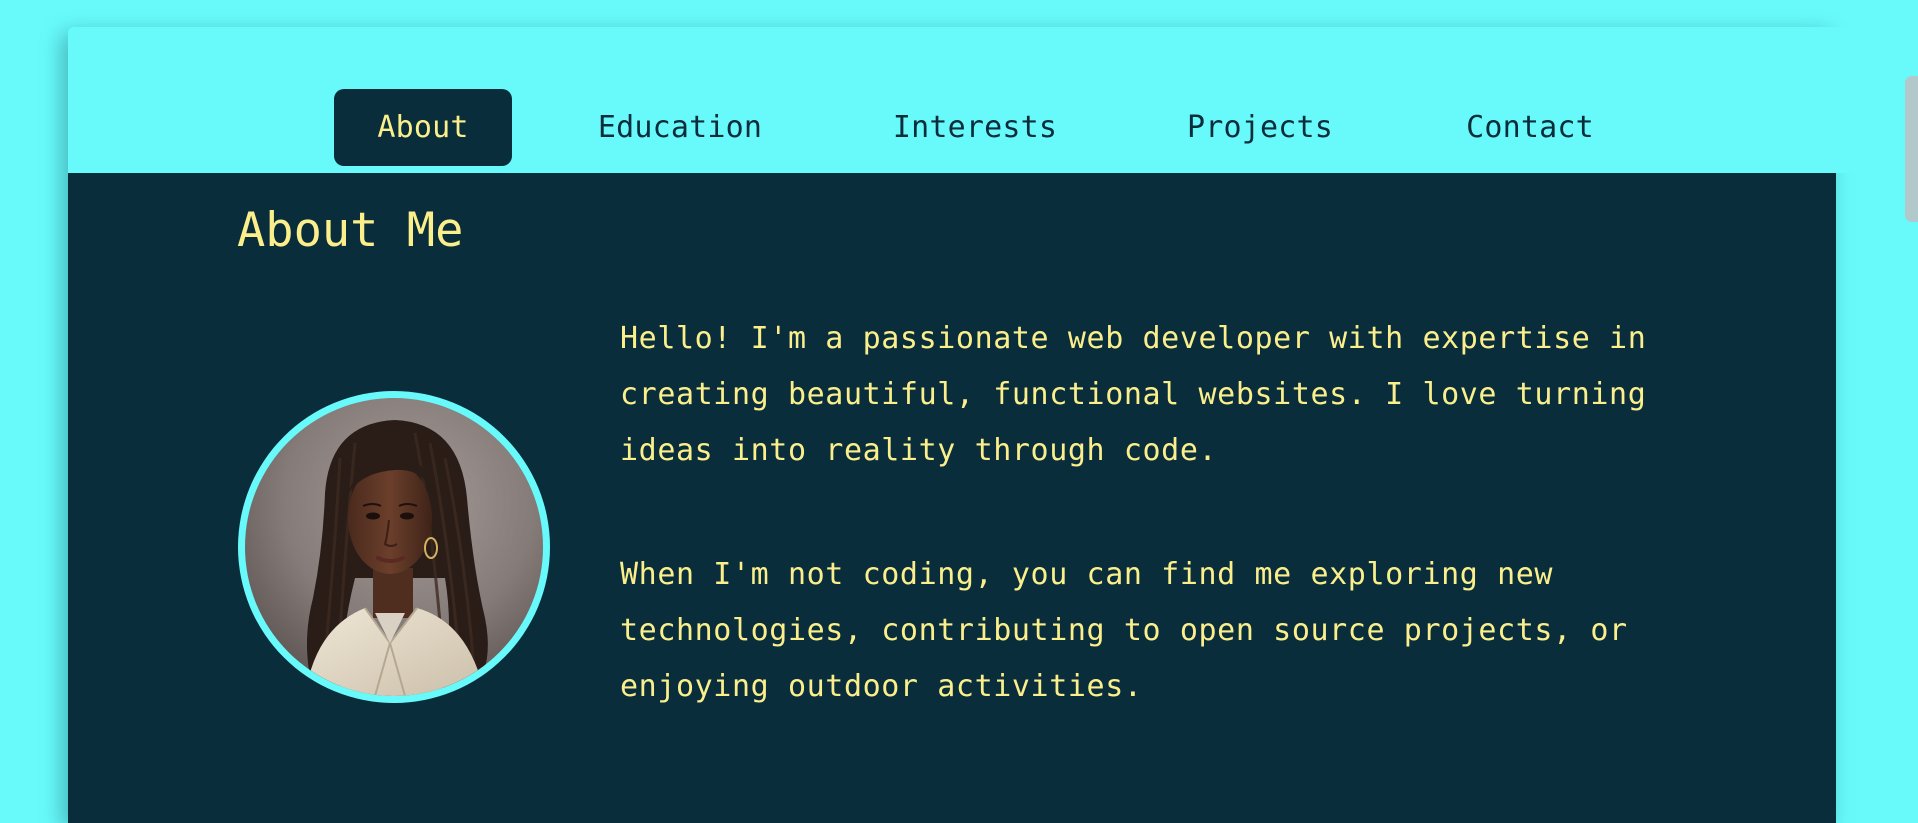 The width and height of the screenshot is (1918, 823). Describe the element at coordinates (975, 127) in the screenshot. I see `nav-tab-interests: Interests` at that location.